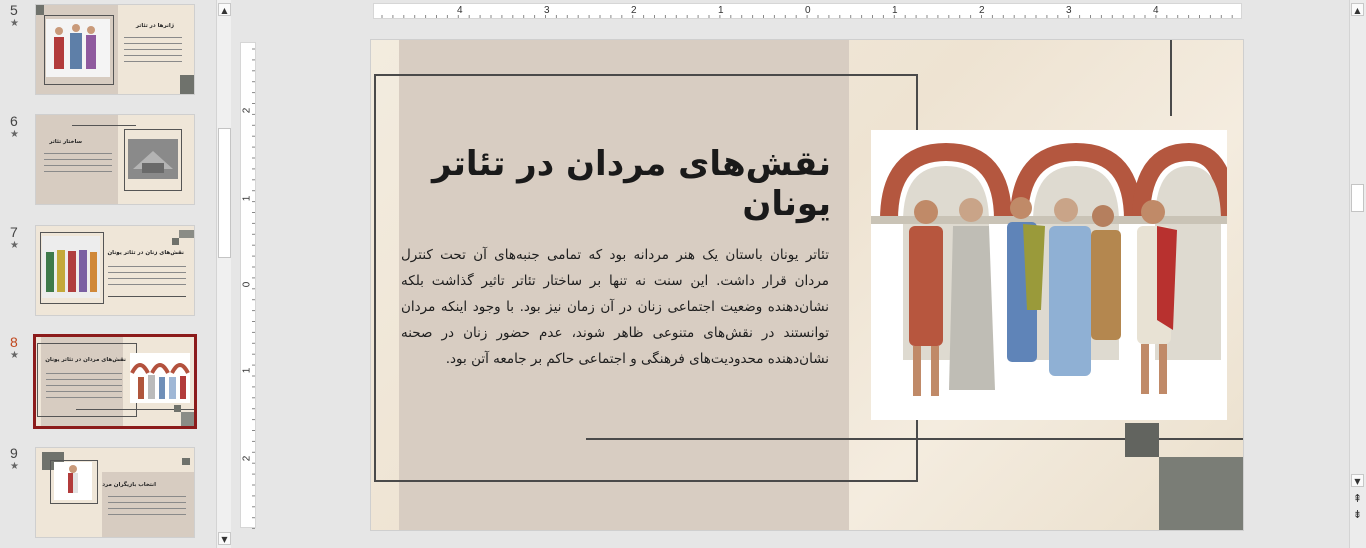 This screenshot has height=548, width=1366. Describe the element at coordinates (14, 121) in the screenshot. I see `thumbnail-number: 6` at that location.